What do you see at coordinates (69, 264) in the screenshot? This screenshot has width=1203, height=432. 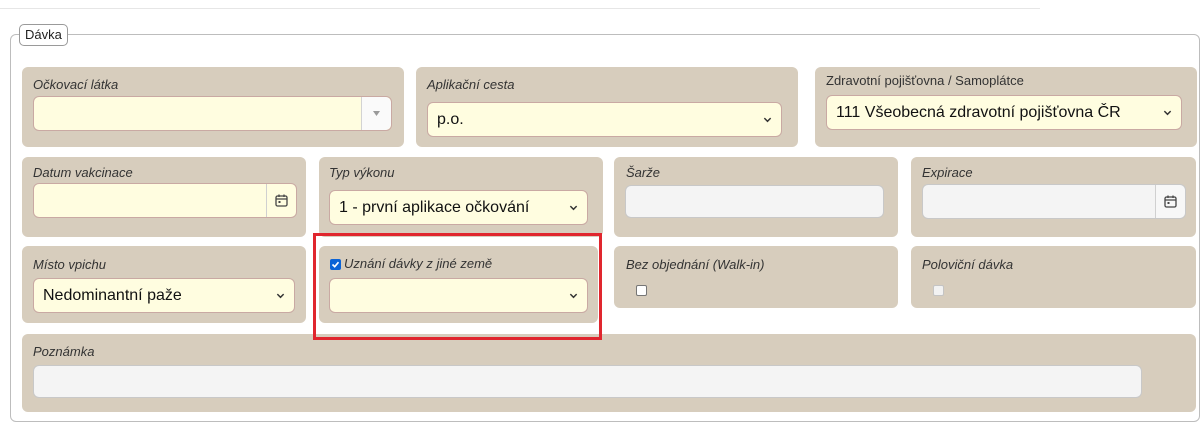 I see `injection-site-label: Místo vpichu` at bounding box center [69, 264].